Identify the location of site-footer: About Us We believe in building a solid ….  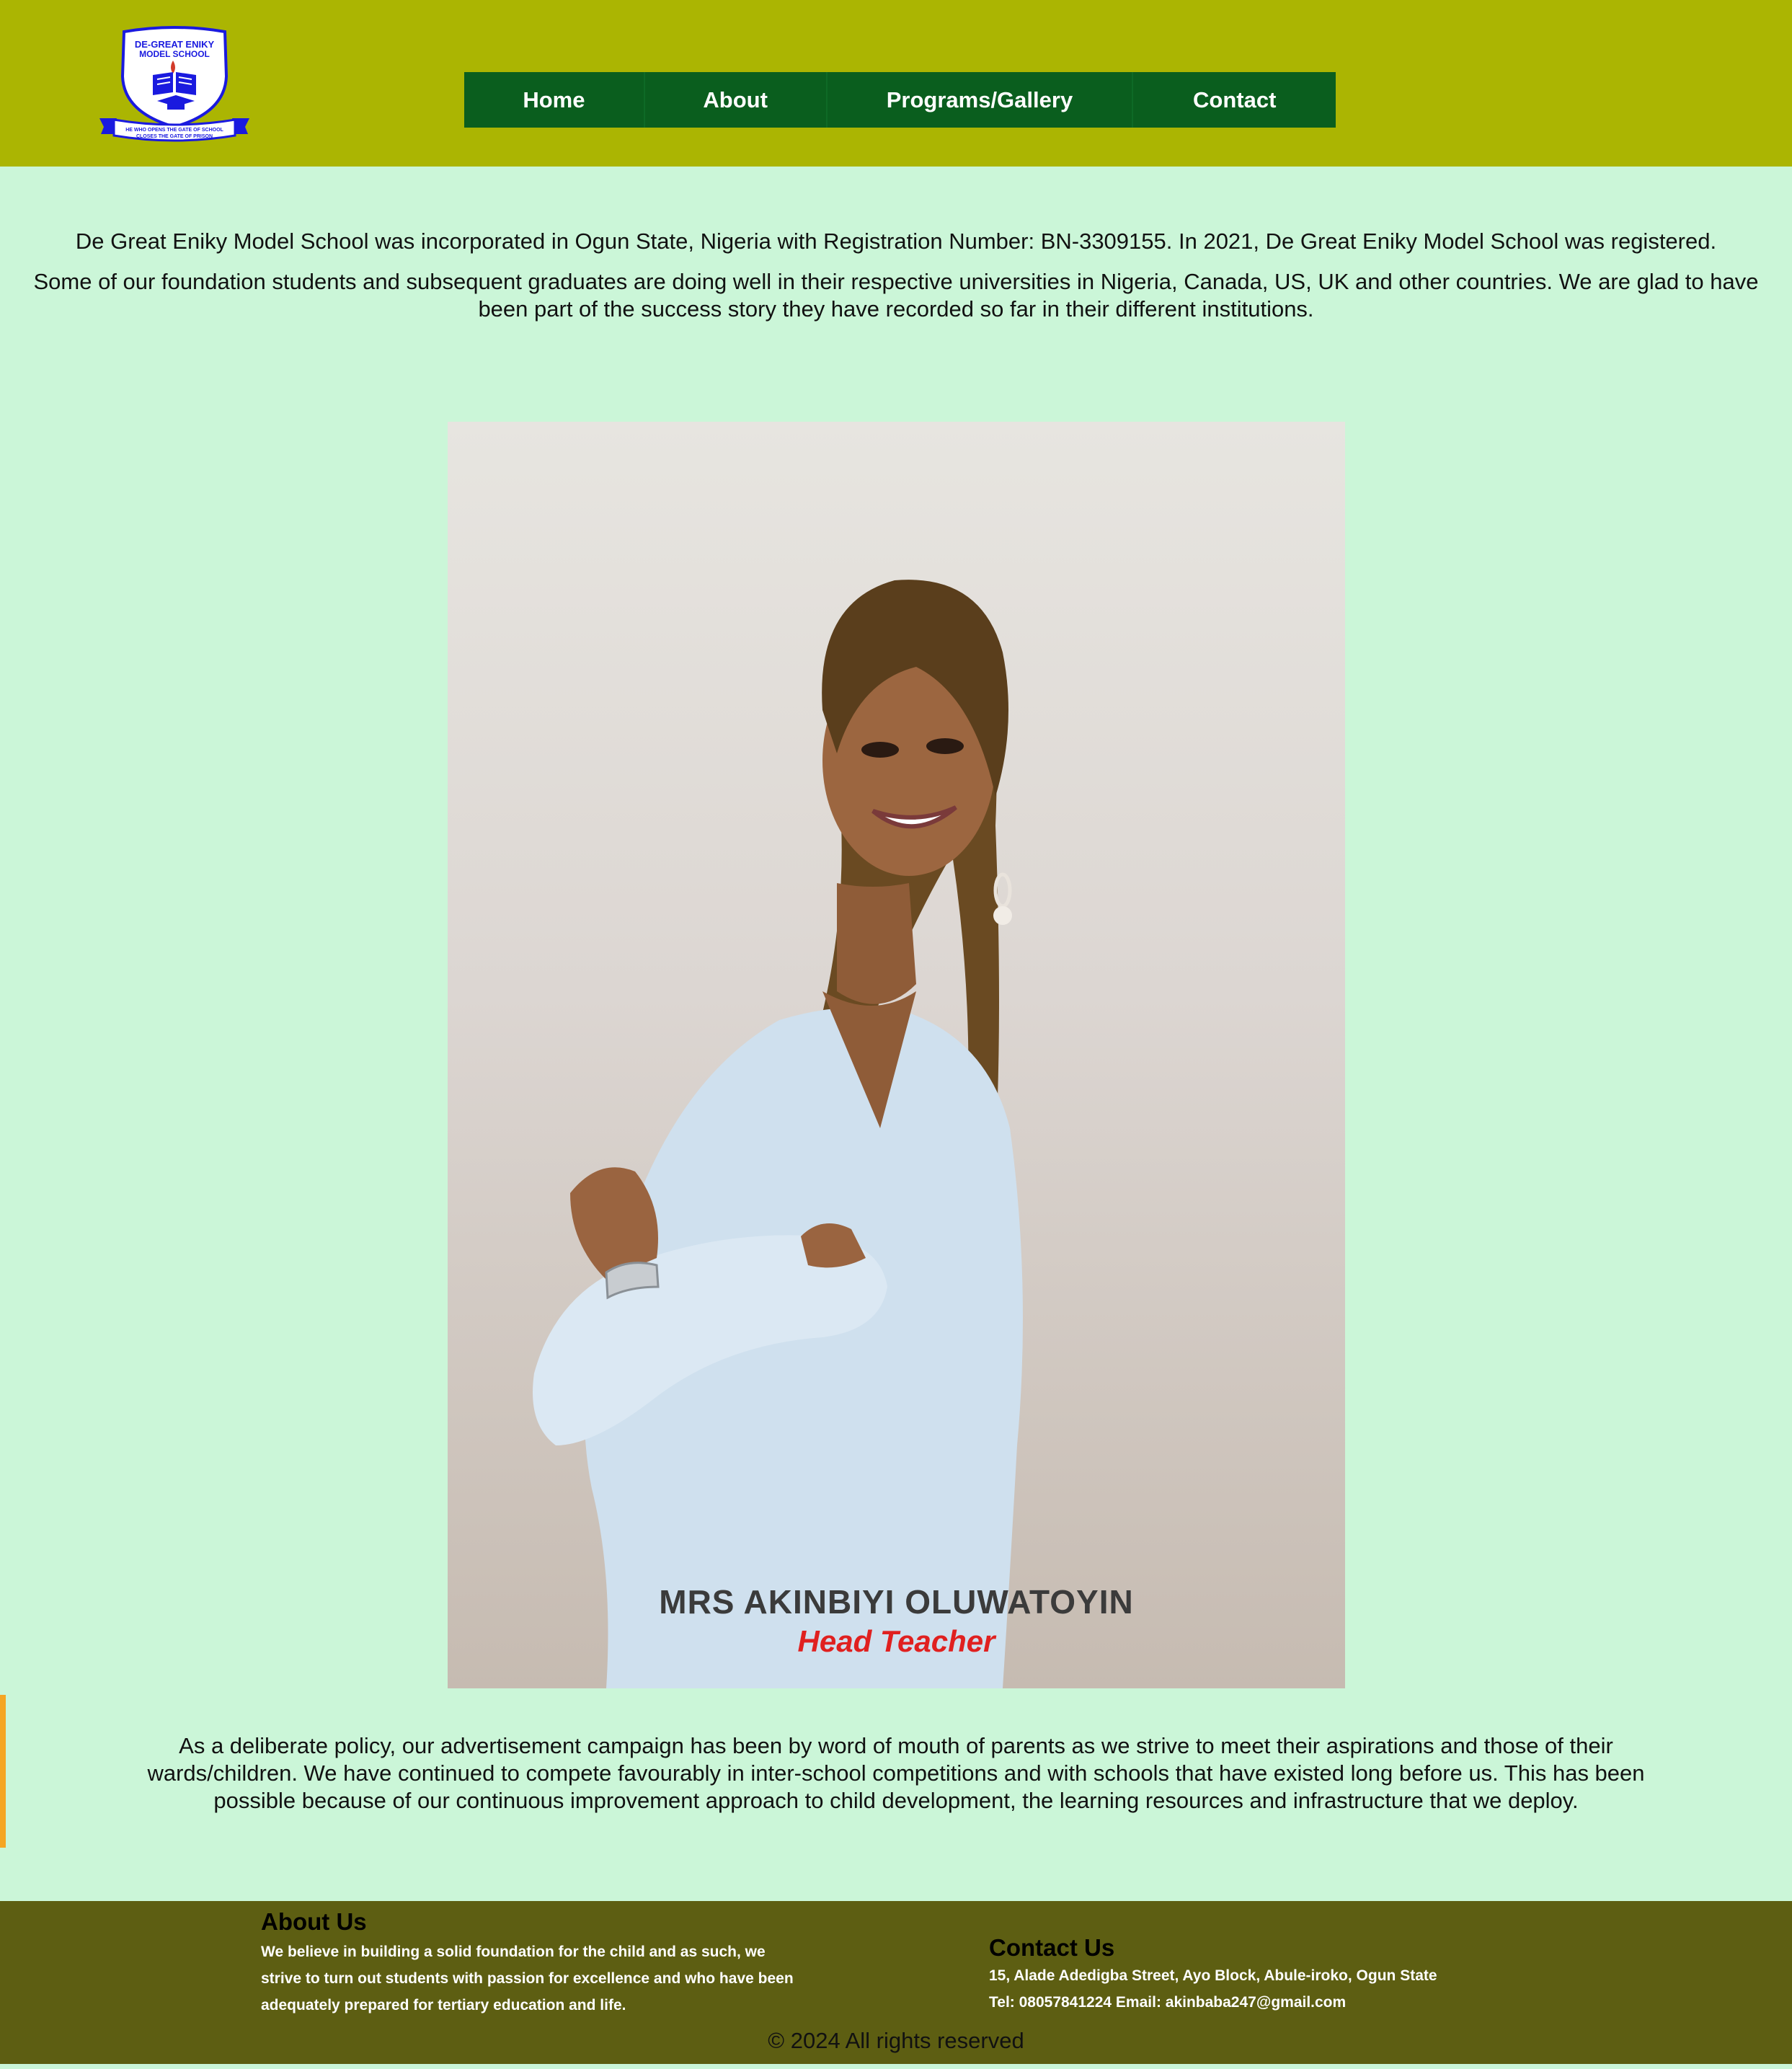
(896, 1982).